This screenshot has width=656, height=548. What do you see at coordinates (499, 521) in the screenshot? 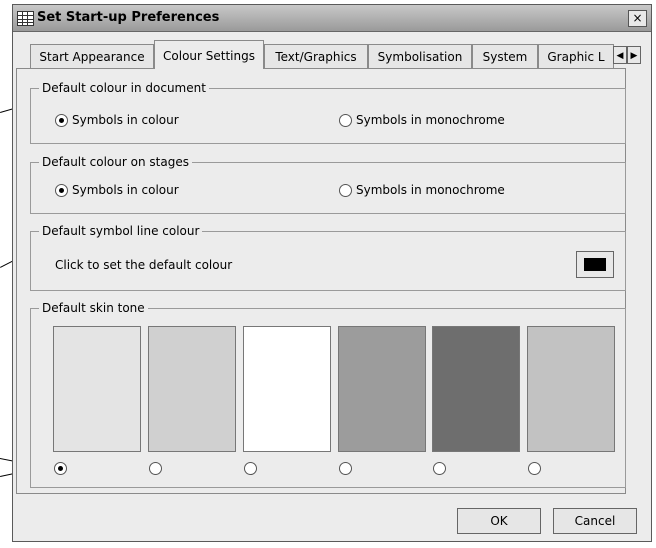
I see `ok-button: OK` at bounding box center [499, 521].